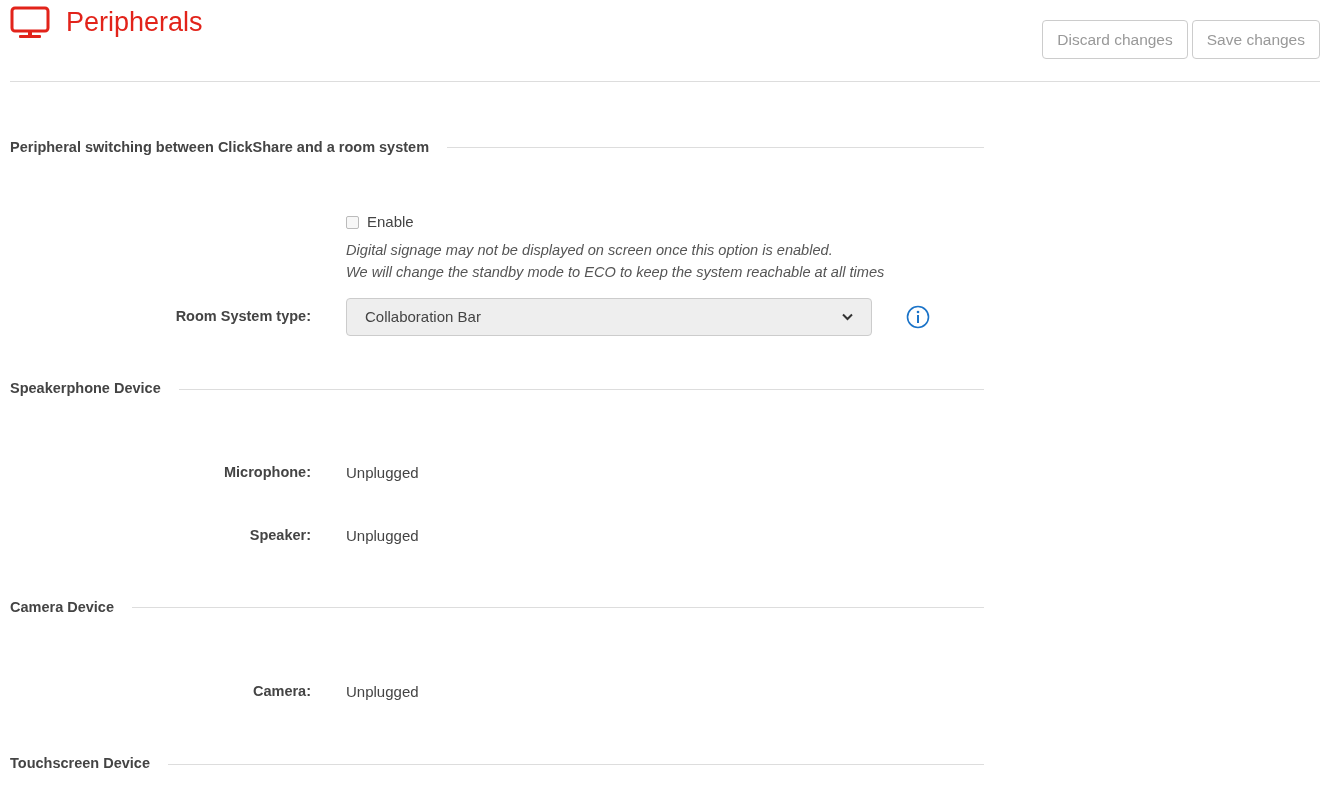  I want to click on field-label: Camera:, so click(281, 692).